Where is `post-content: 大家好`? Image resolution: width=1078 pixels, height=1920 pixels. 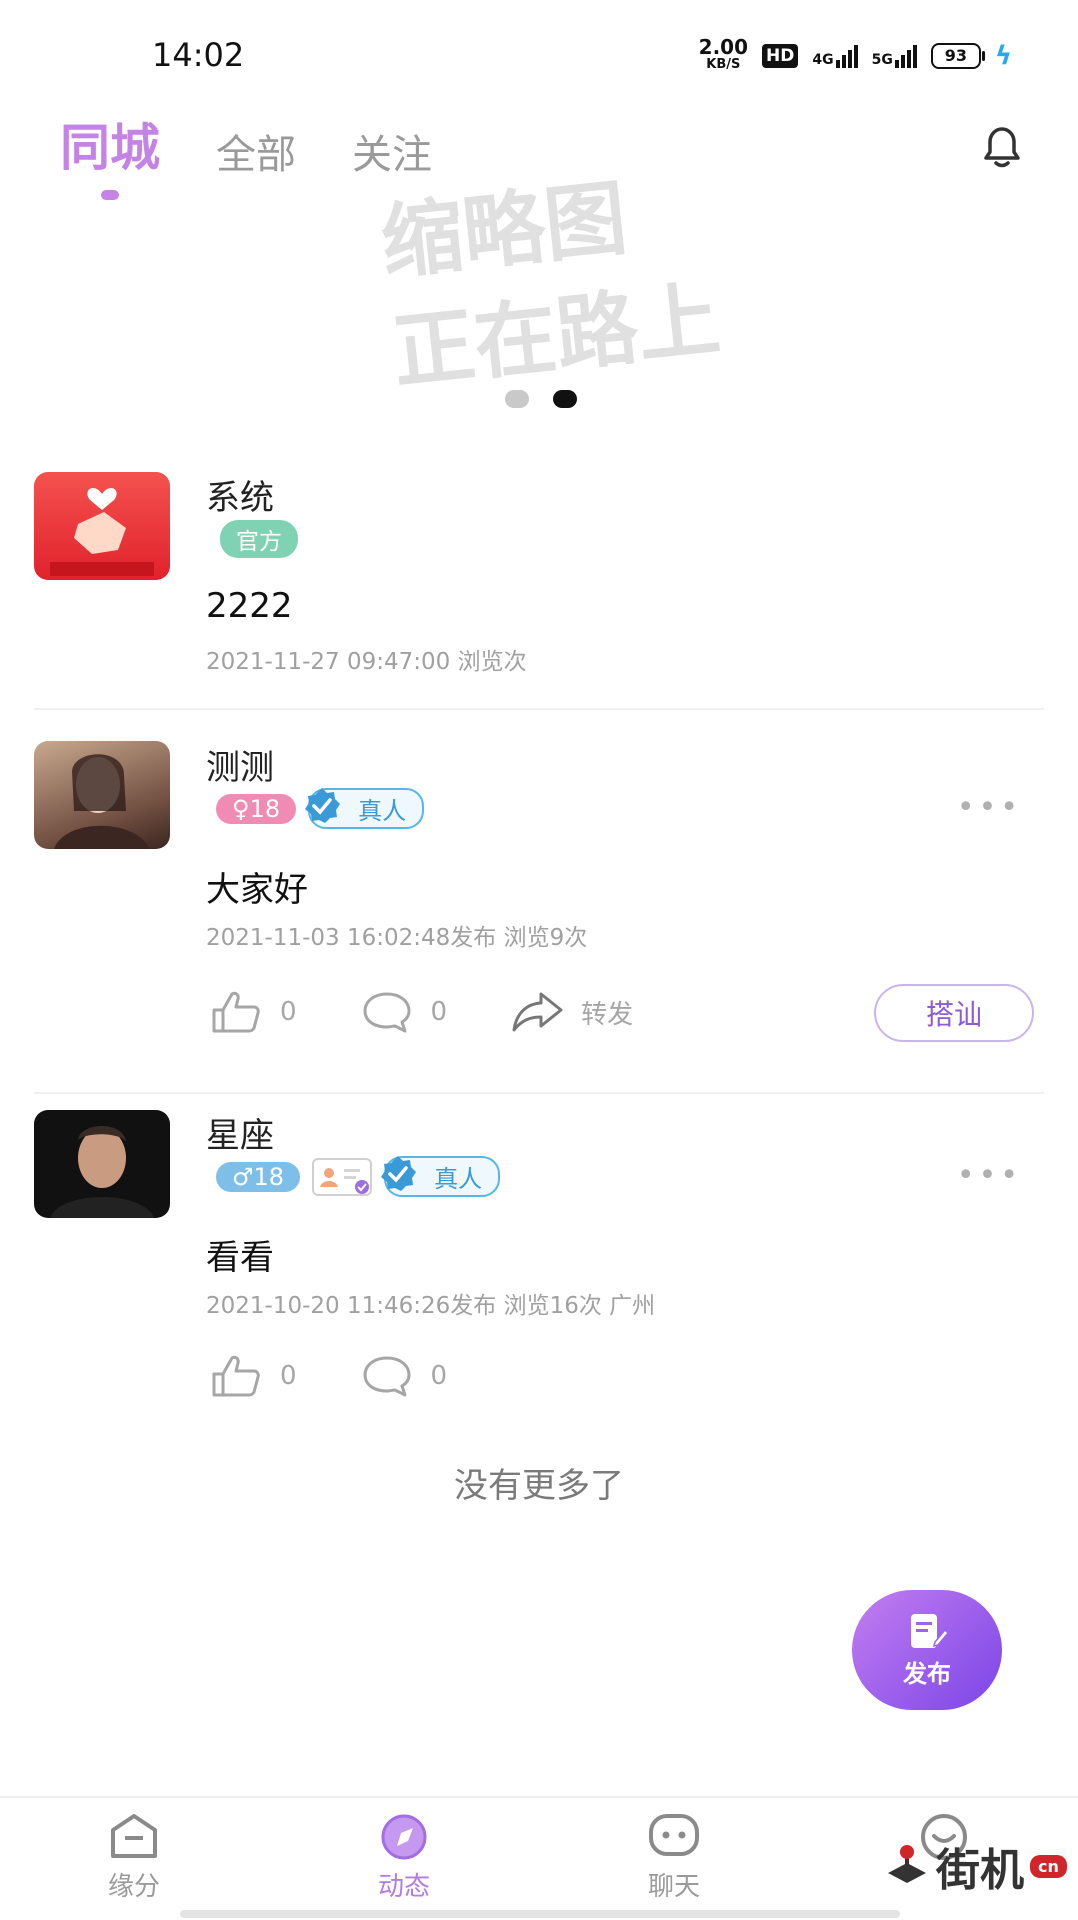
post-content: 大家好 is located at coordinates (257, 886).